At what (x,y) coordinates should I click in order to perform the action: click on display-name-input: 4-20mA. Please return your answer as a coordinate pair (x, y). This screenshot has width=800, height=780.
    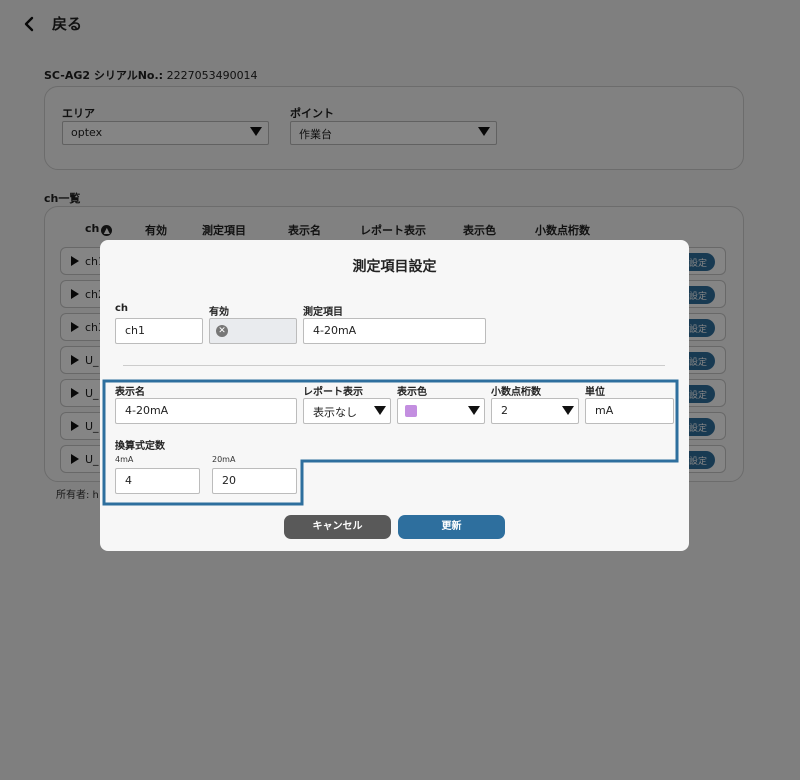
    Looking at the image, I should click on (206, 411).